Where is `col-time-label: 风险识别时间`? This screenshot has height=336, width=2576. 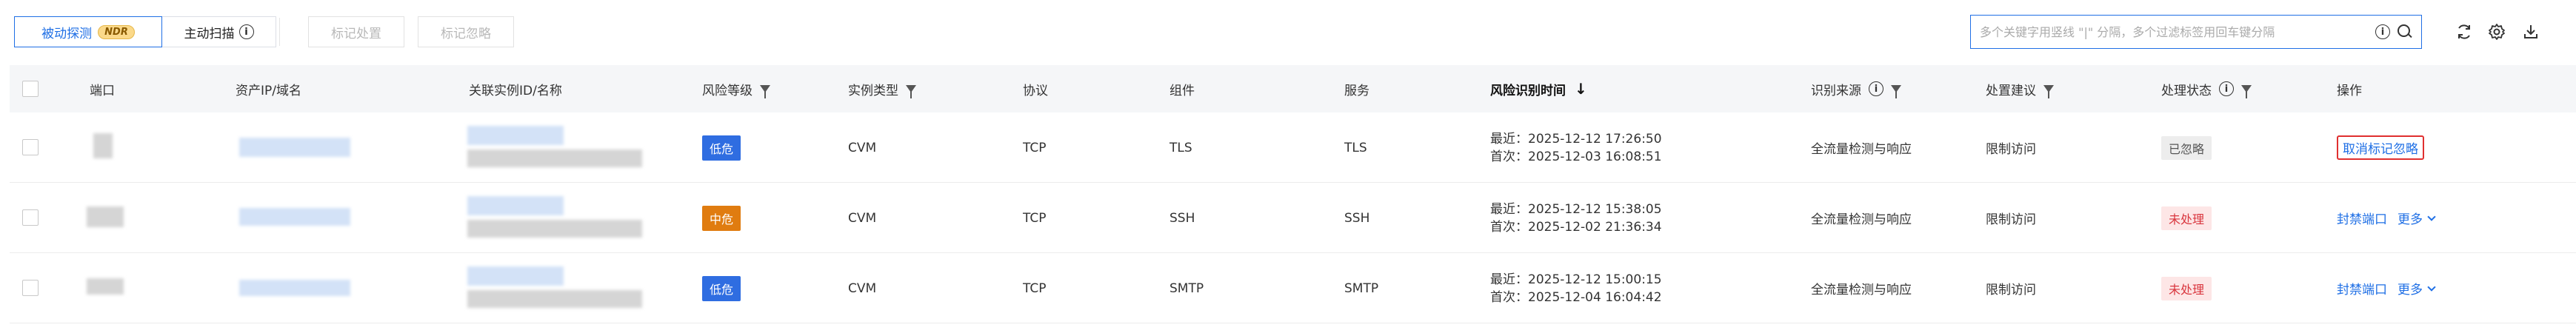 col-time-label: 风险识别时间 is located at coordinates (1528, 90).